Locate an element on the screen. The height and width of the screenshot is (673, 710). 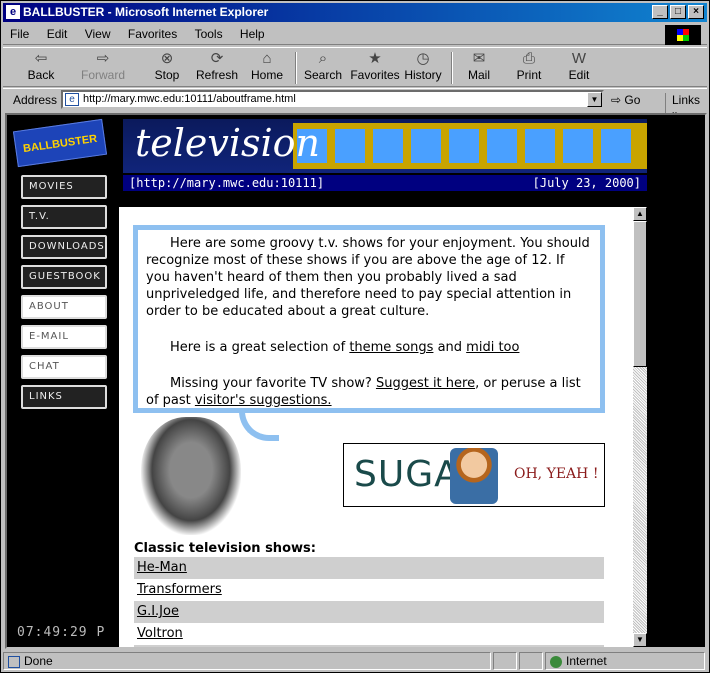
menu-favorites: Favorites is located at coordinates (152, 34).